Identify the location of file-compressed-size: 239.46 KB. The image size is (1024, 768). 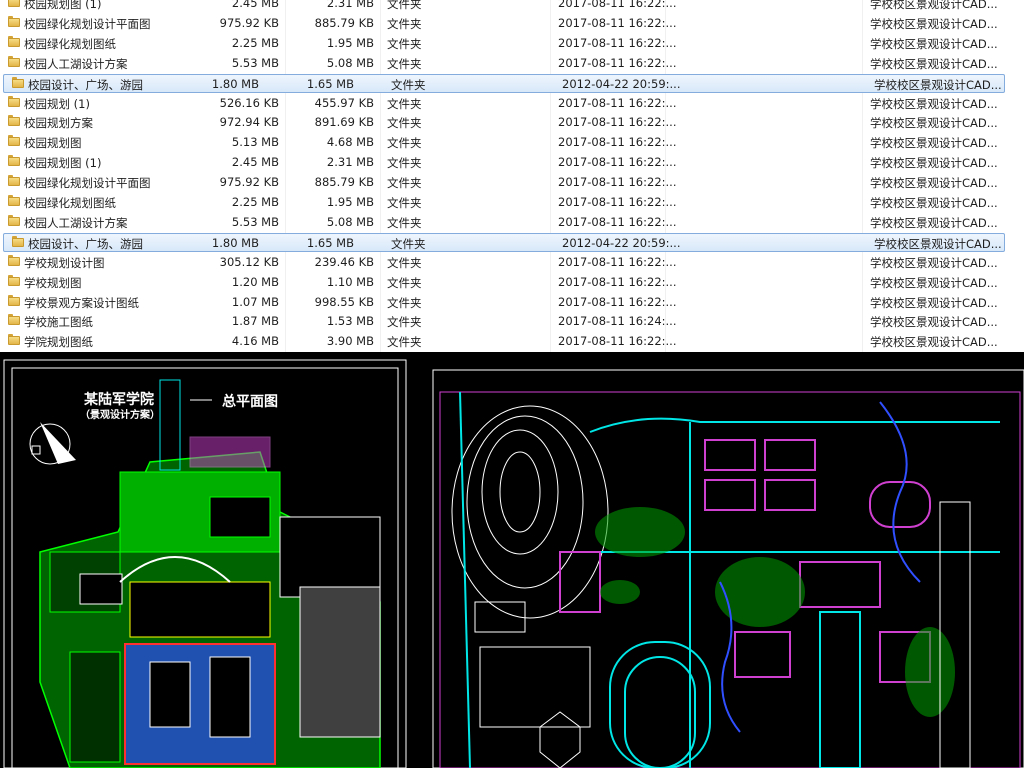
(344, 262).